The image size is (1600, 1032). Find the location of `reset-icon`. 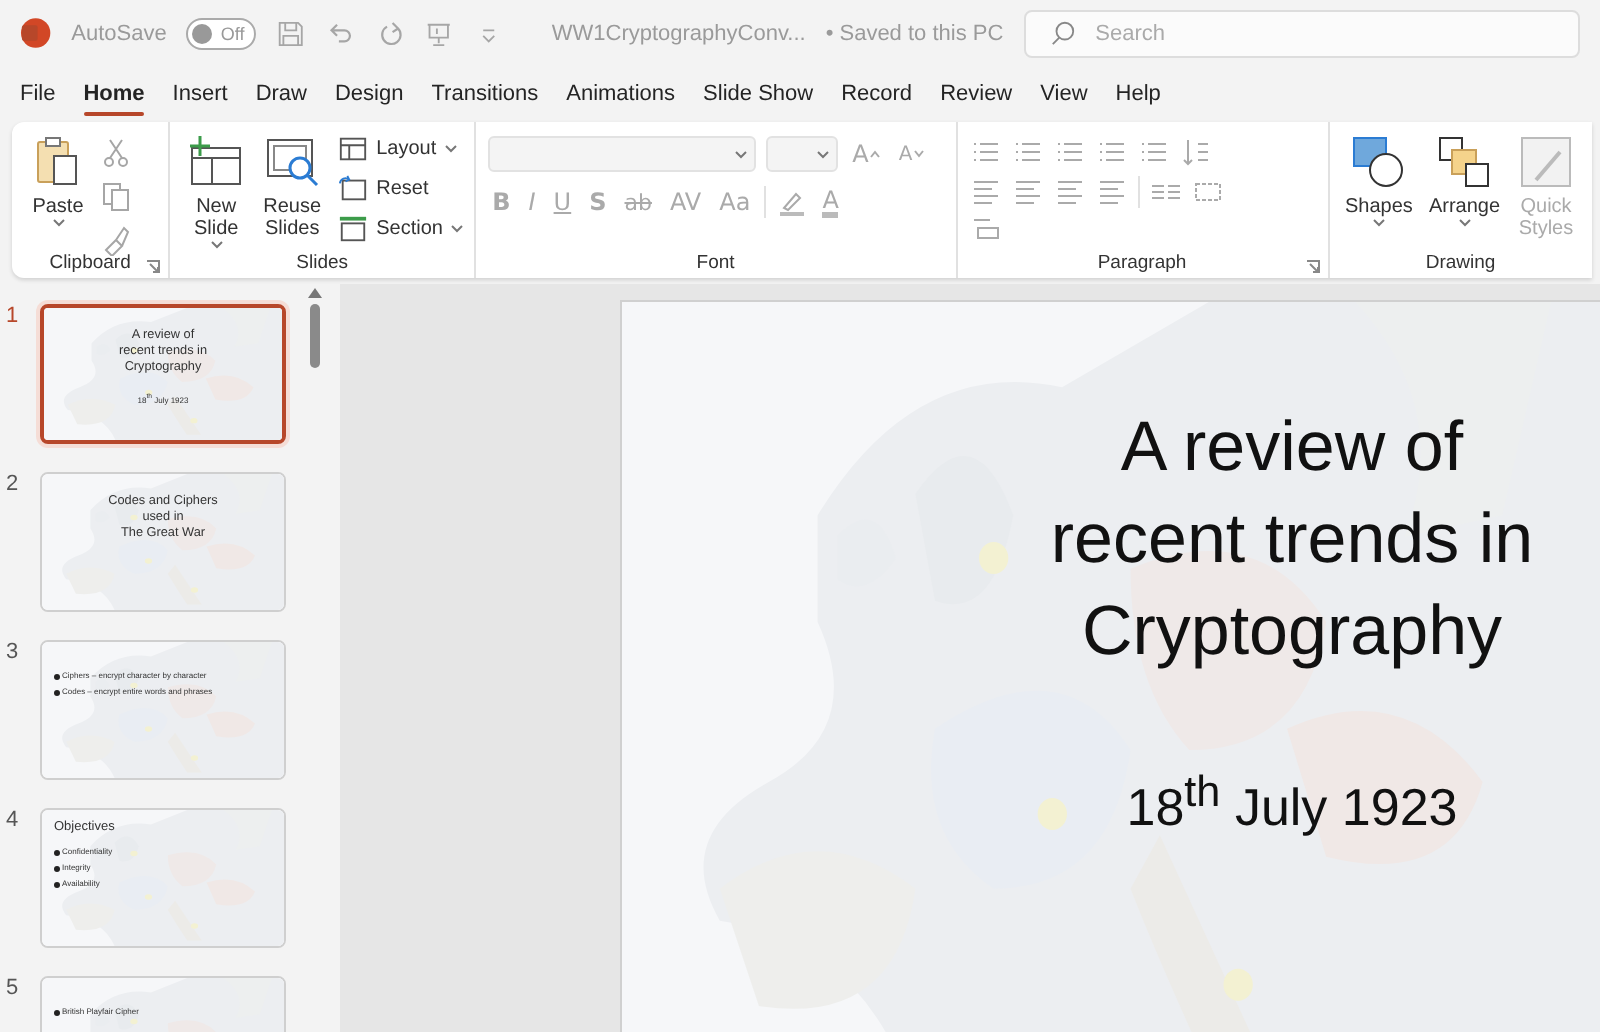

reset-icon is located at coordinates (353, 189).